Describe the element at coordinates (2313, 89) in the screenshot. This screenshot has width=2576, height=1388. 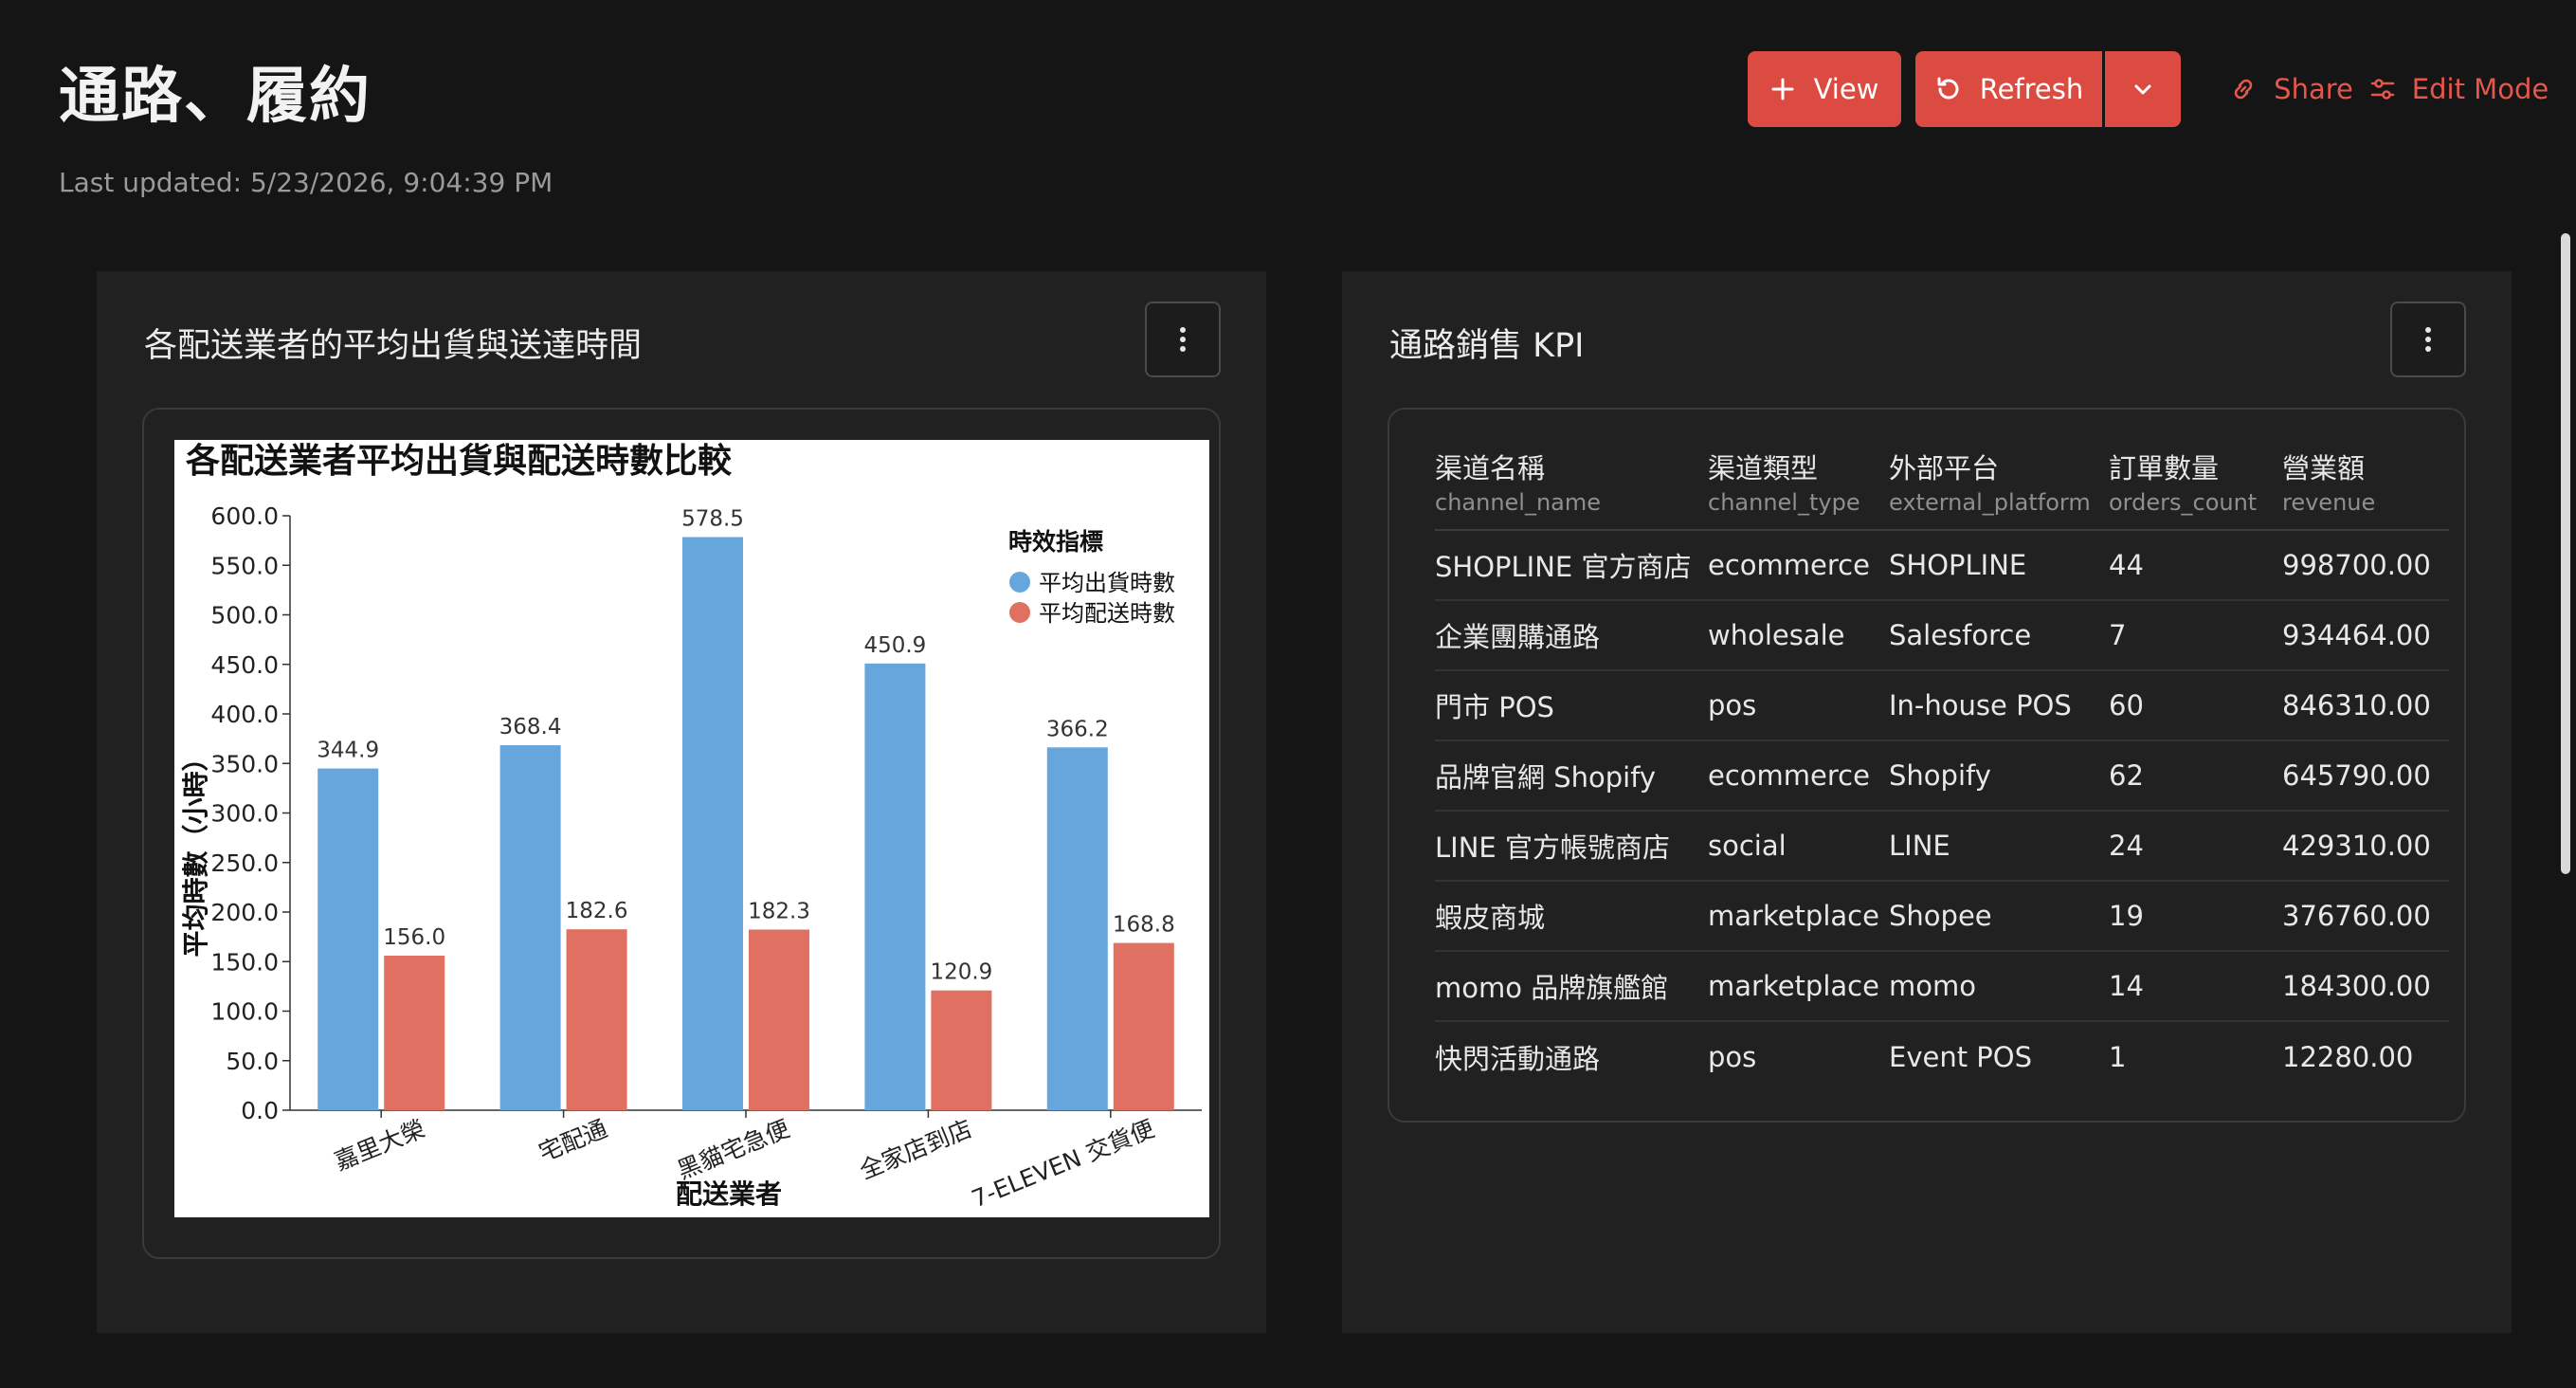
I see `share-button-label: Share` at that location.